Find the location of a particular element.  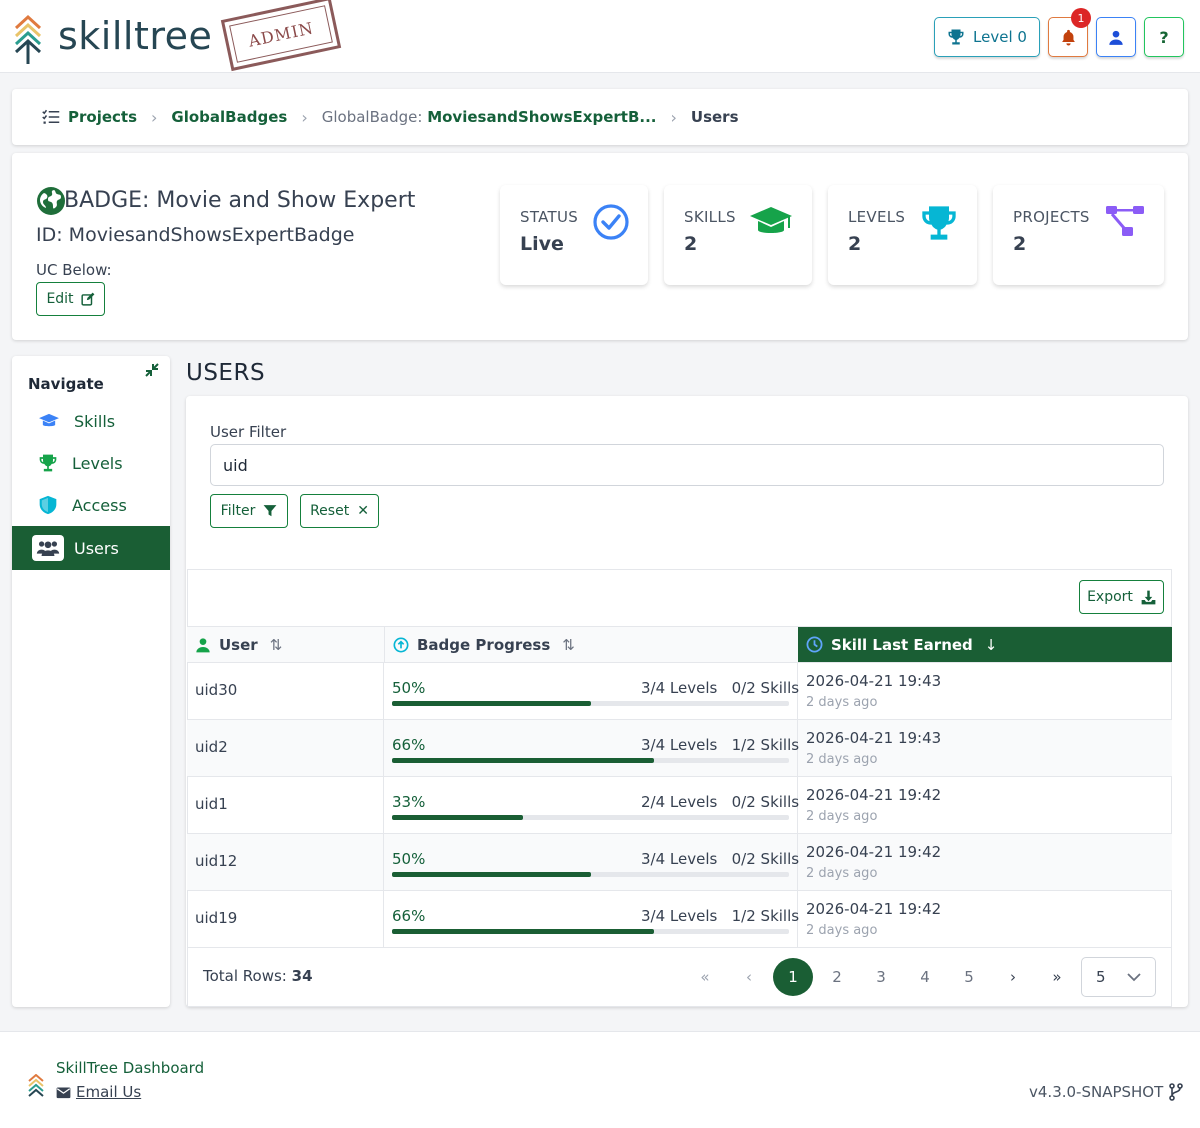

user-id-cell: uid30 is located at coordinates (216, 690).